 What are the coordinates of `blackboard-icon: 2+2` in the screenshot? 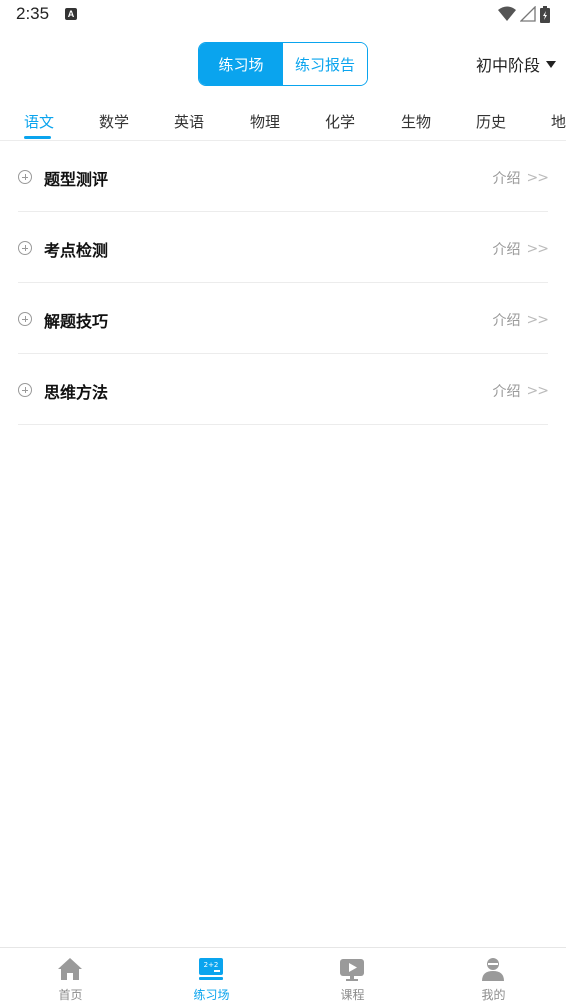 It's located at (211, 969).